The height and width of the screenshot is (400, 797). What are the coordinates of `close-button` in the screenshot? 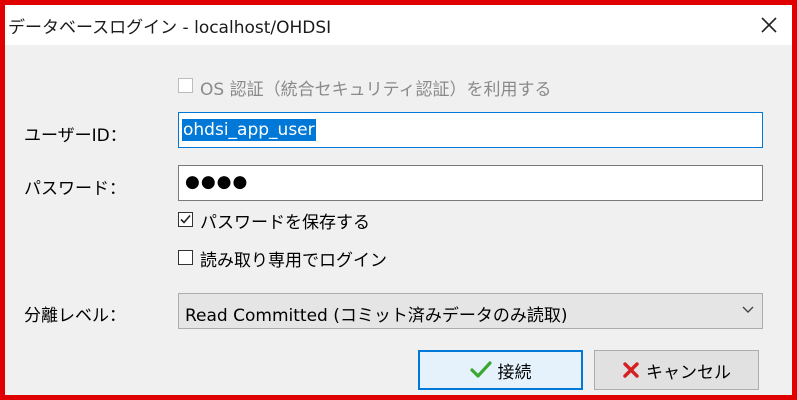 It's located at (769, 25).